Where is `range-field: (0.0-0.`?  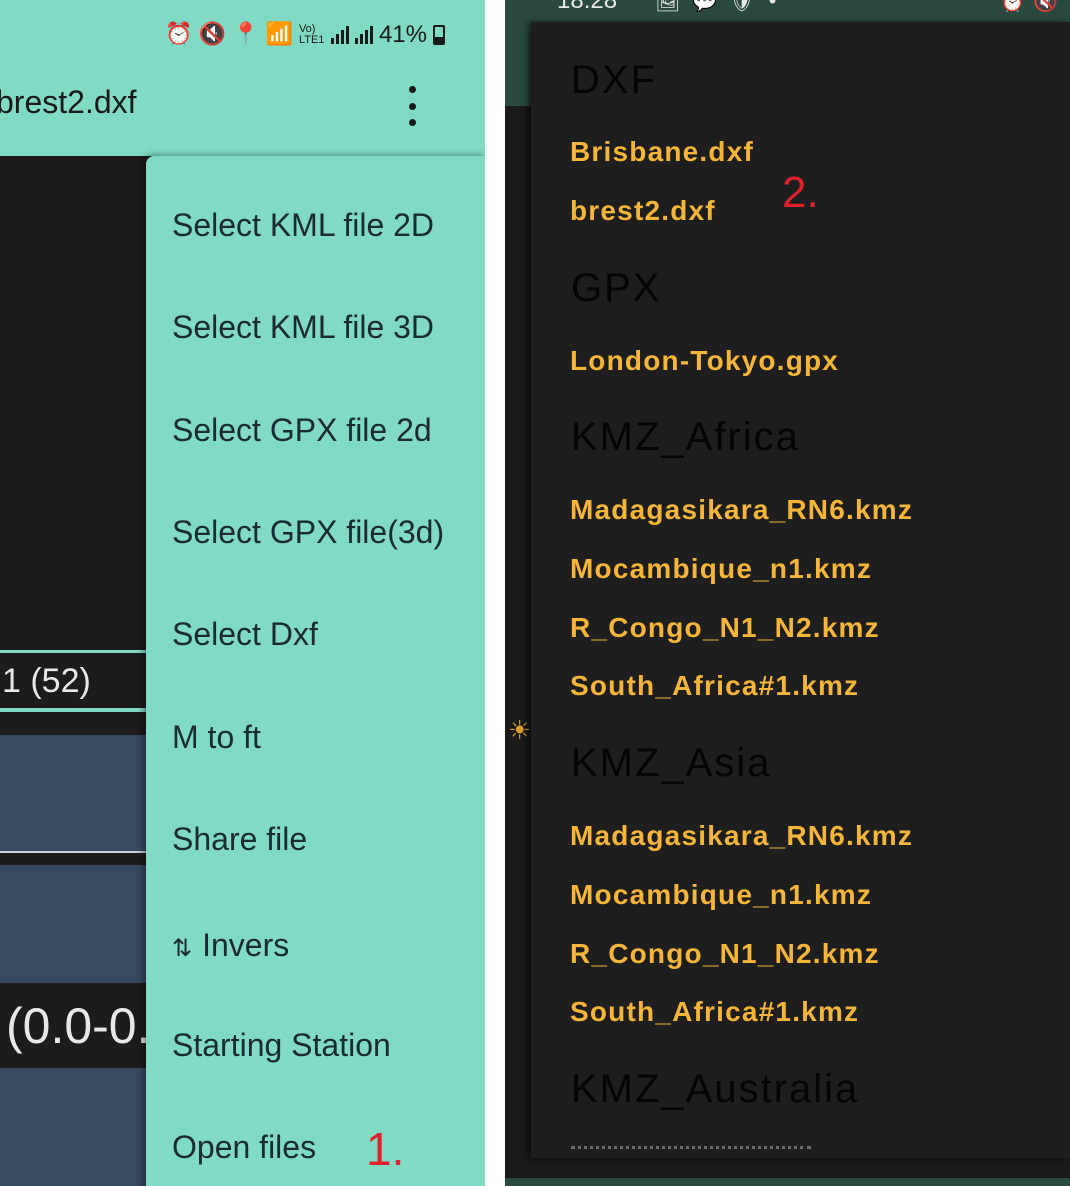
range-field: (0.0-0. is located at coordinates (75, 1026).